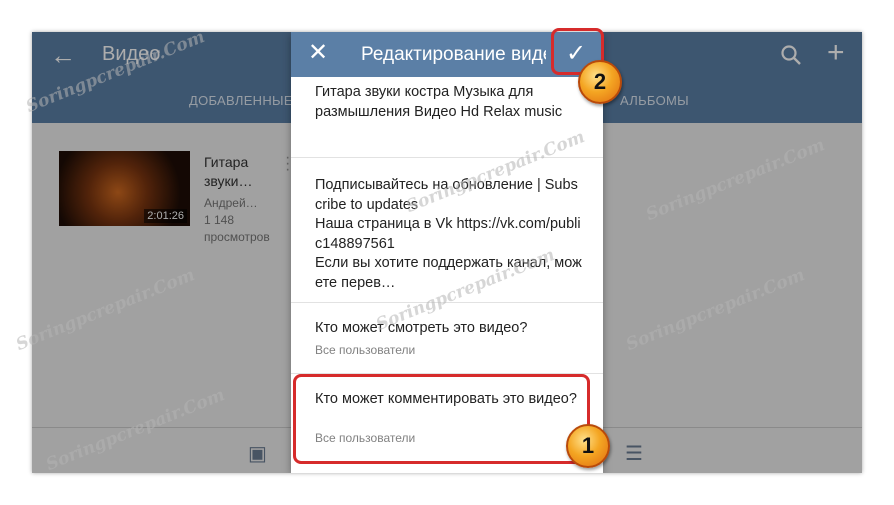  What do you see at coordinates (588, 446) in the screenshot?
I see `callout-badge-1: 1` at bounding box center [588, 446].